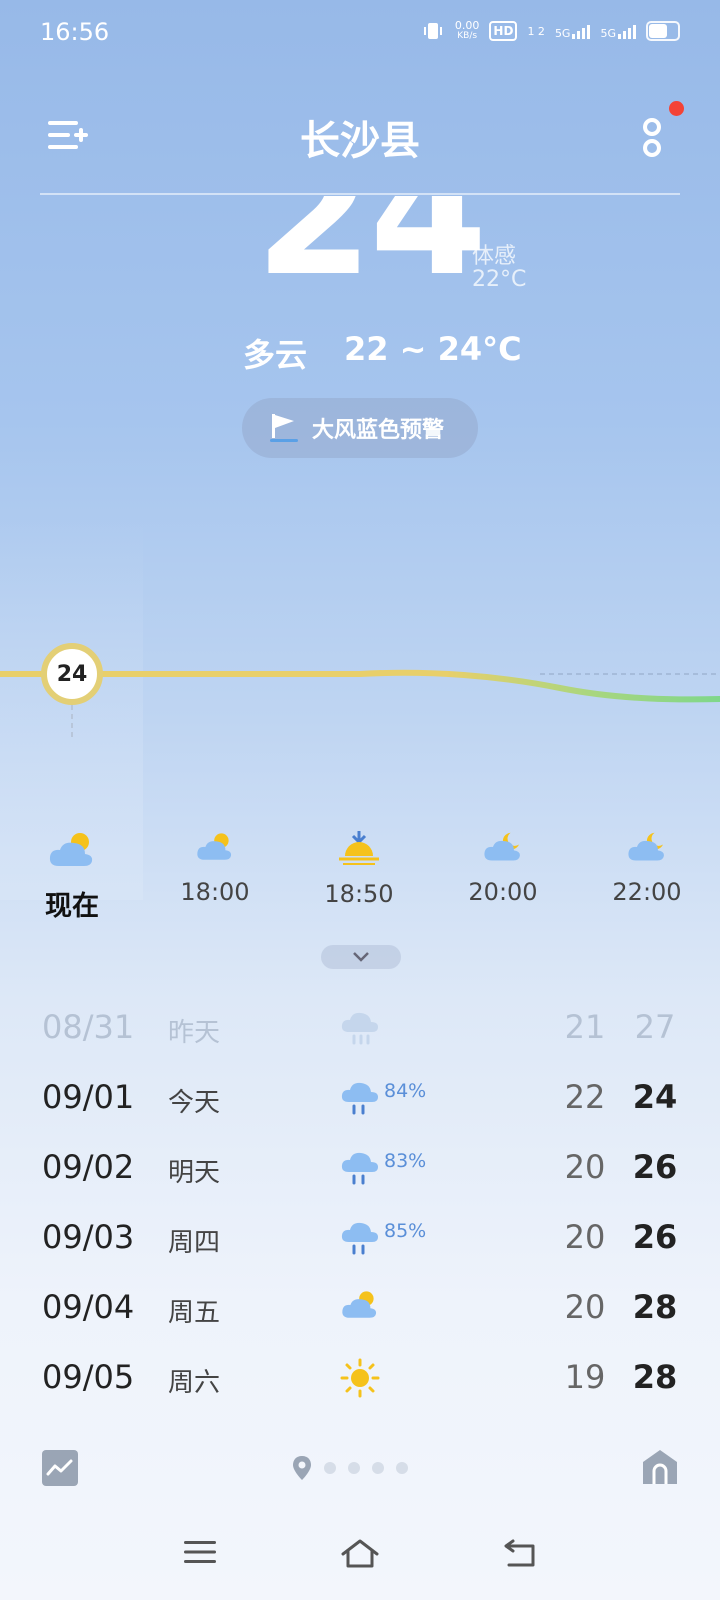  I want to click on current-temp-marker-value: 24, so click(72, 674).